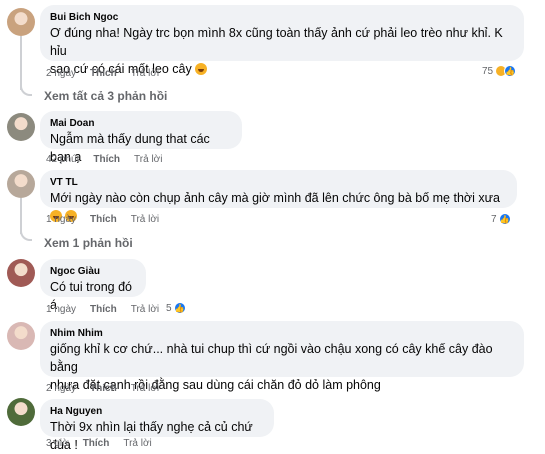  What do you see at coordinates (201, 69) in the screenshot?
I see `laughing-emoji-icon` at bounding box center [201, 69].